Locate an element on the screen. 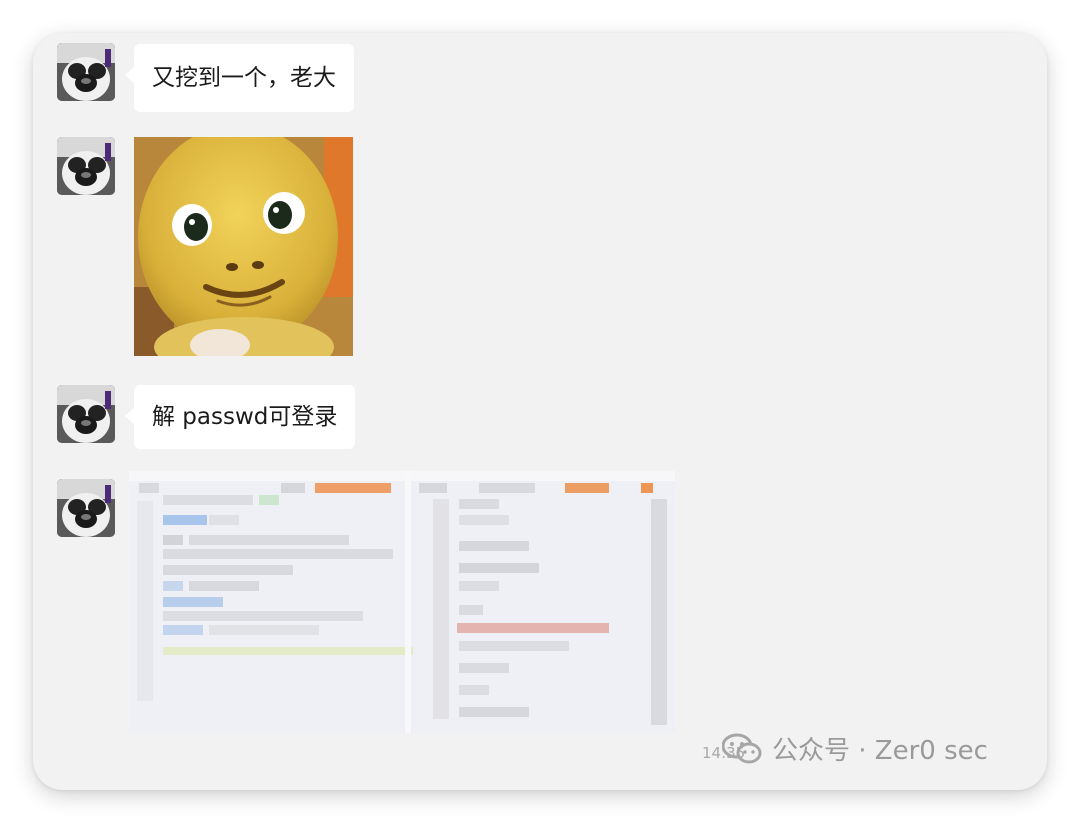 This screenshot has width=1080, height=823. text-bubble: 解 passwd可登录 is located at coordinates (240, 417).